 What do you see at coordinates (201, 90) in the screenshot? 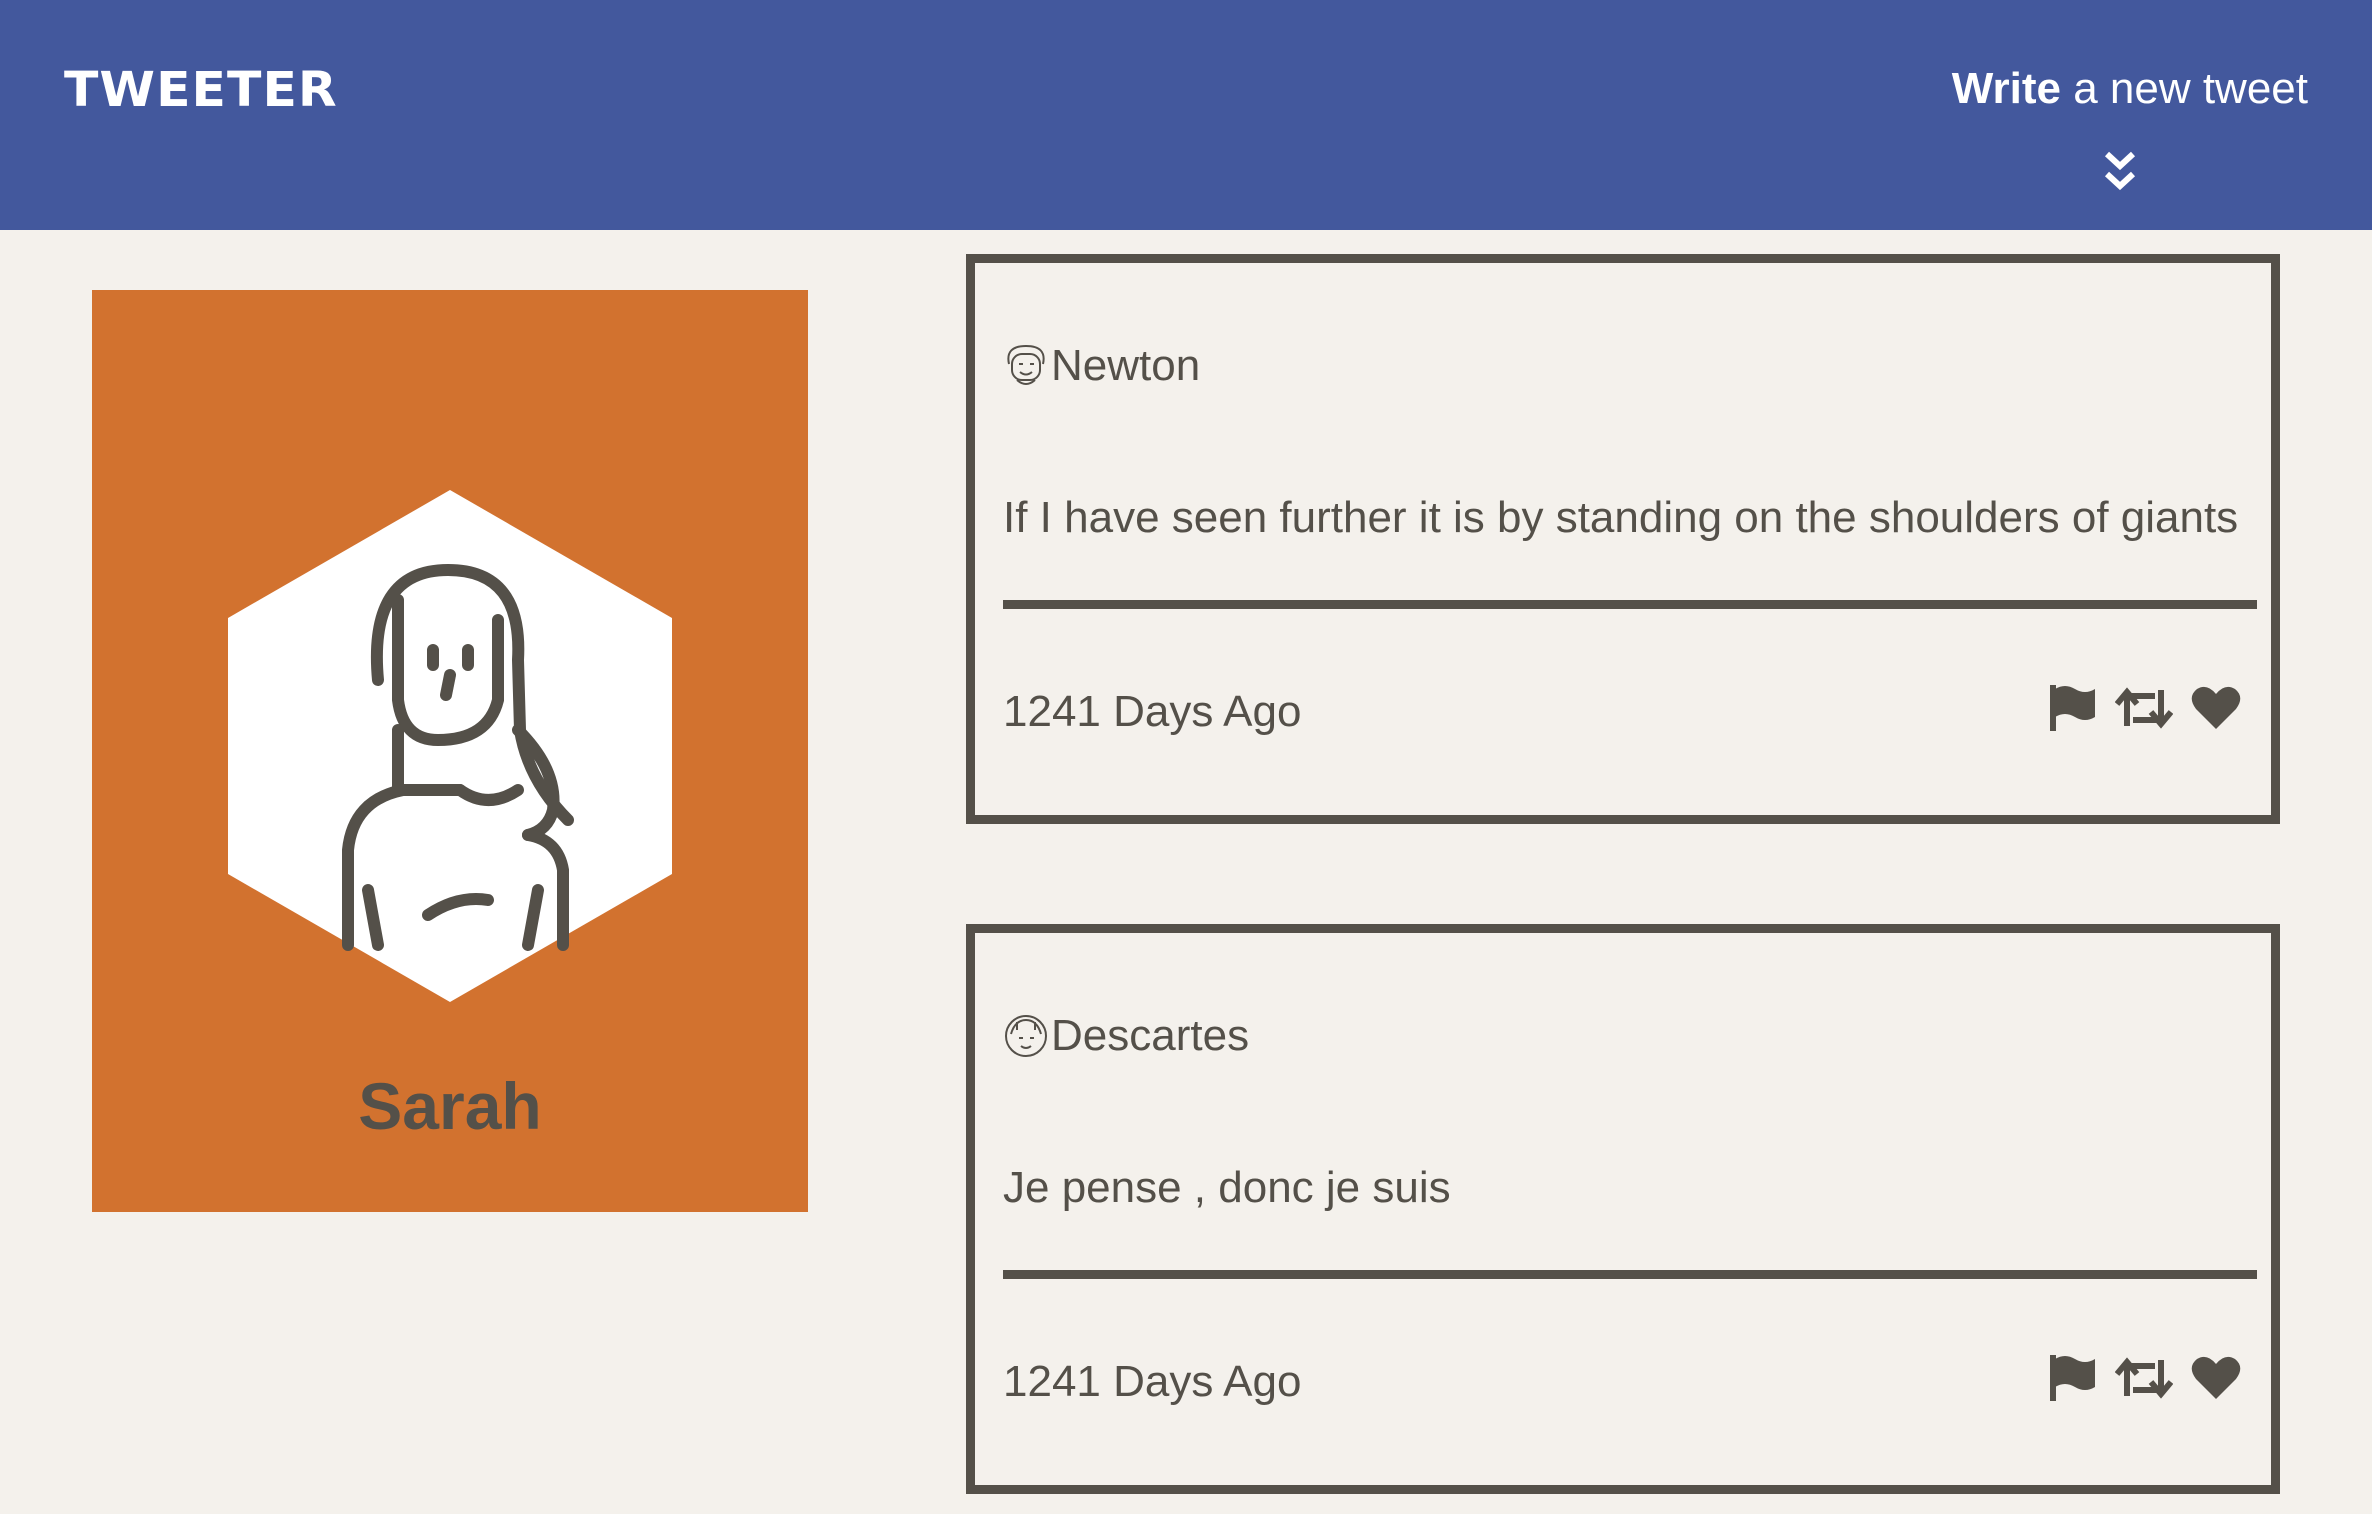
I see `logo: TWEETER` at bounding box center [201, 90].